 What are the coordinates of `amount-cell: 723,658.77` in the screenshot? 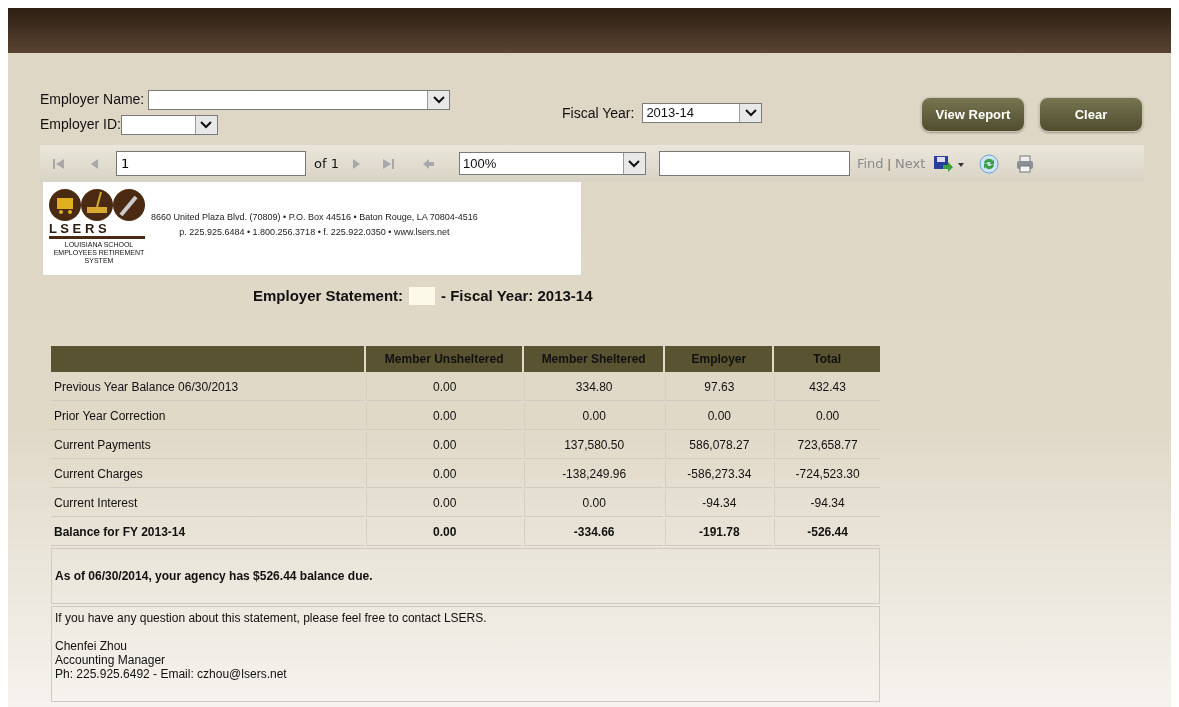 It's located at (827, 445).